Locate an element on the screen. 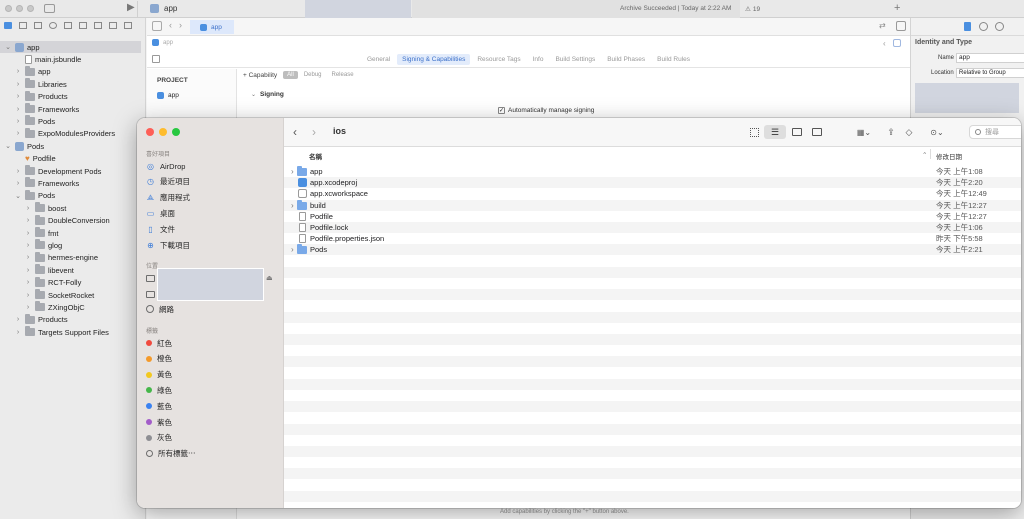 The height and width of the screenshot is (519, 1024). list-view-button: ☰ is located at coordinates (775, 132).